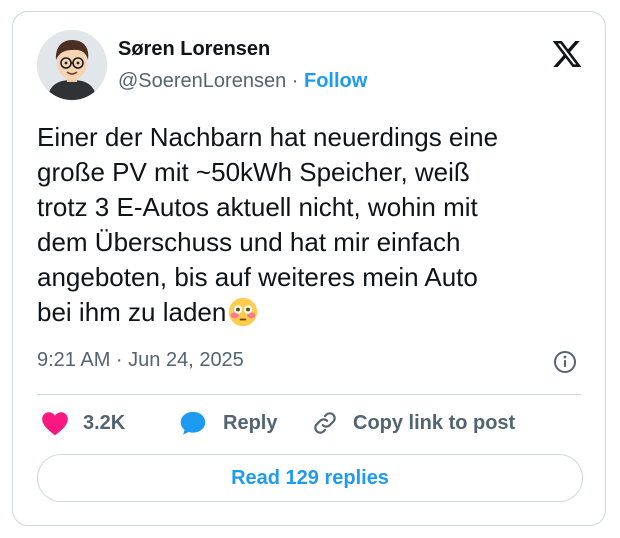  Describe the element at coordinates (140, 360) in the screenshot. I see `post-timestamp: 9:21 AM · Jun 24, 2025` at that location.